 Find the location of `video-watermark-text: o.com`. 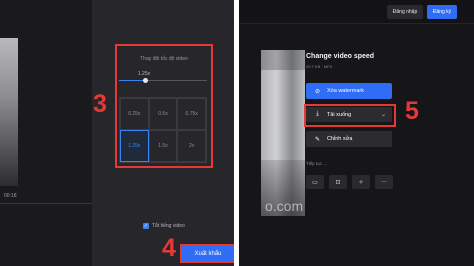

video-watermark-text: o.com is located at coordinates (284, 206).